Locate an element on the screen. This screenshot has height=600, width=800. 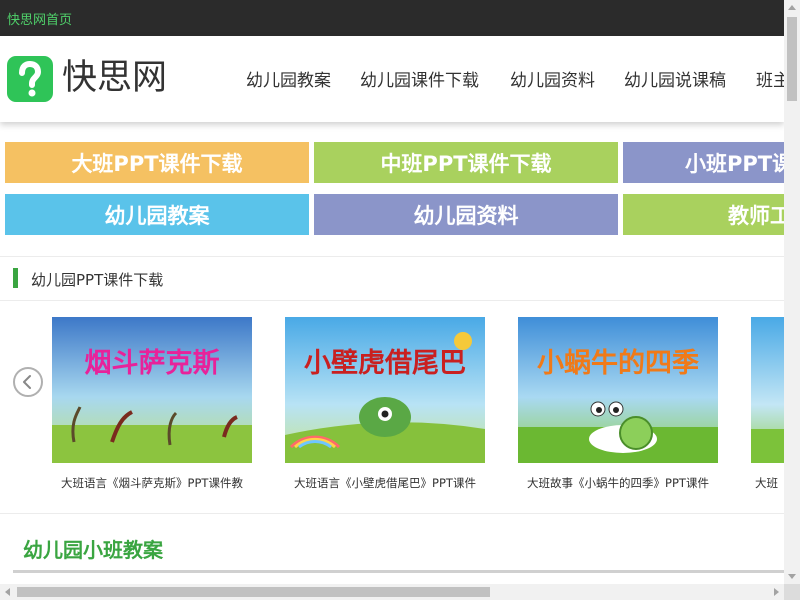
banner-kindergarten-materials: 幼儿园资料 is located at coordinates (466, 214).